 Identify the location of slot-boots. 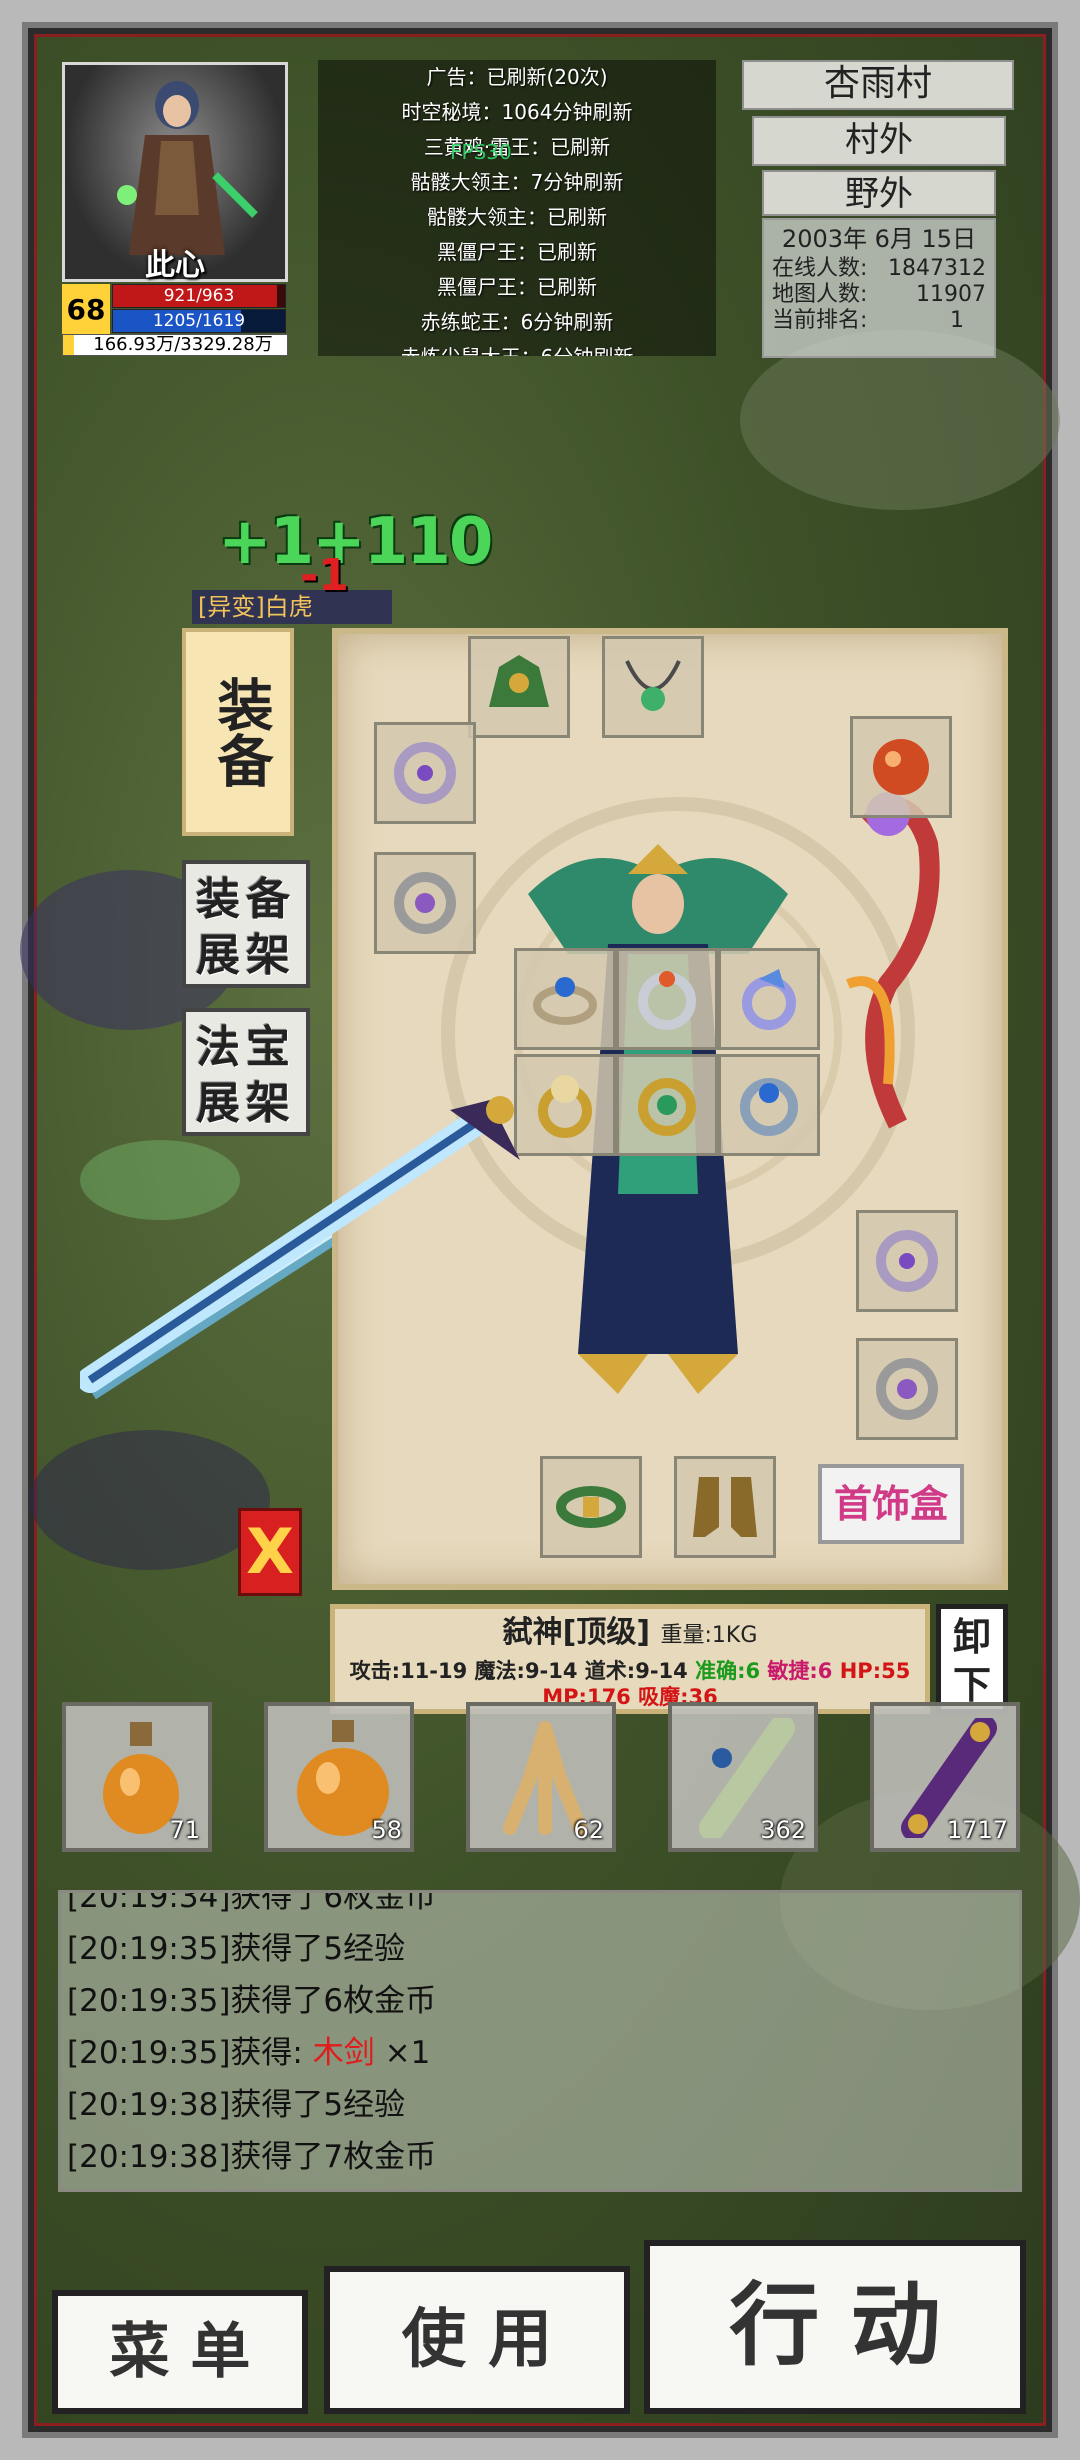
(725, 1507).